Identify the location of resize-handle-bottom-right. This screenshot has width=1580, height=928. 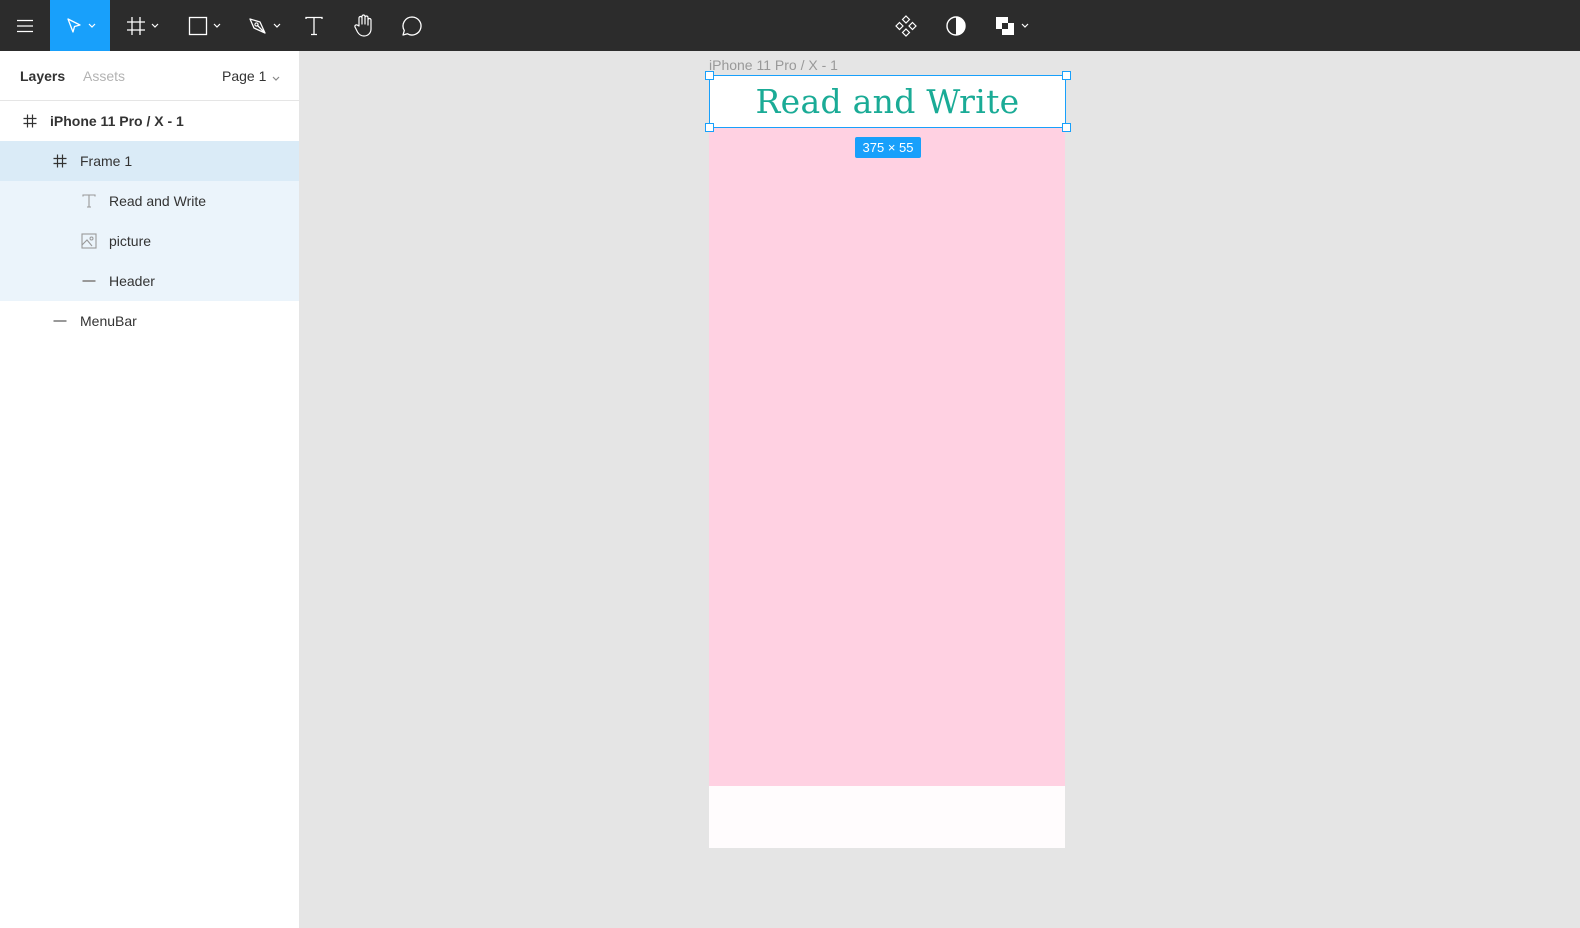
(1066, 127).